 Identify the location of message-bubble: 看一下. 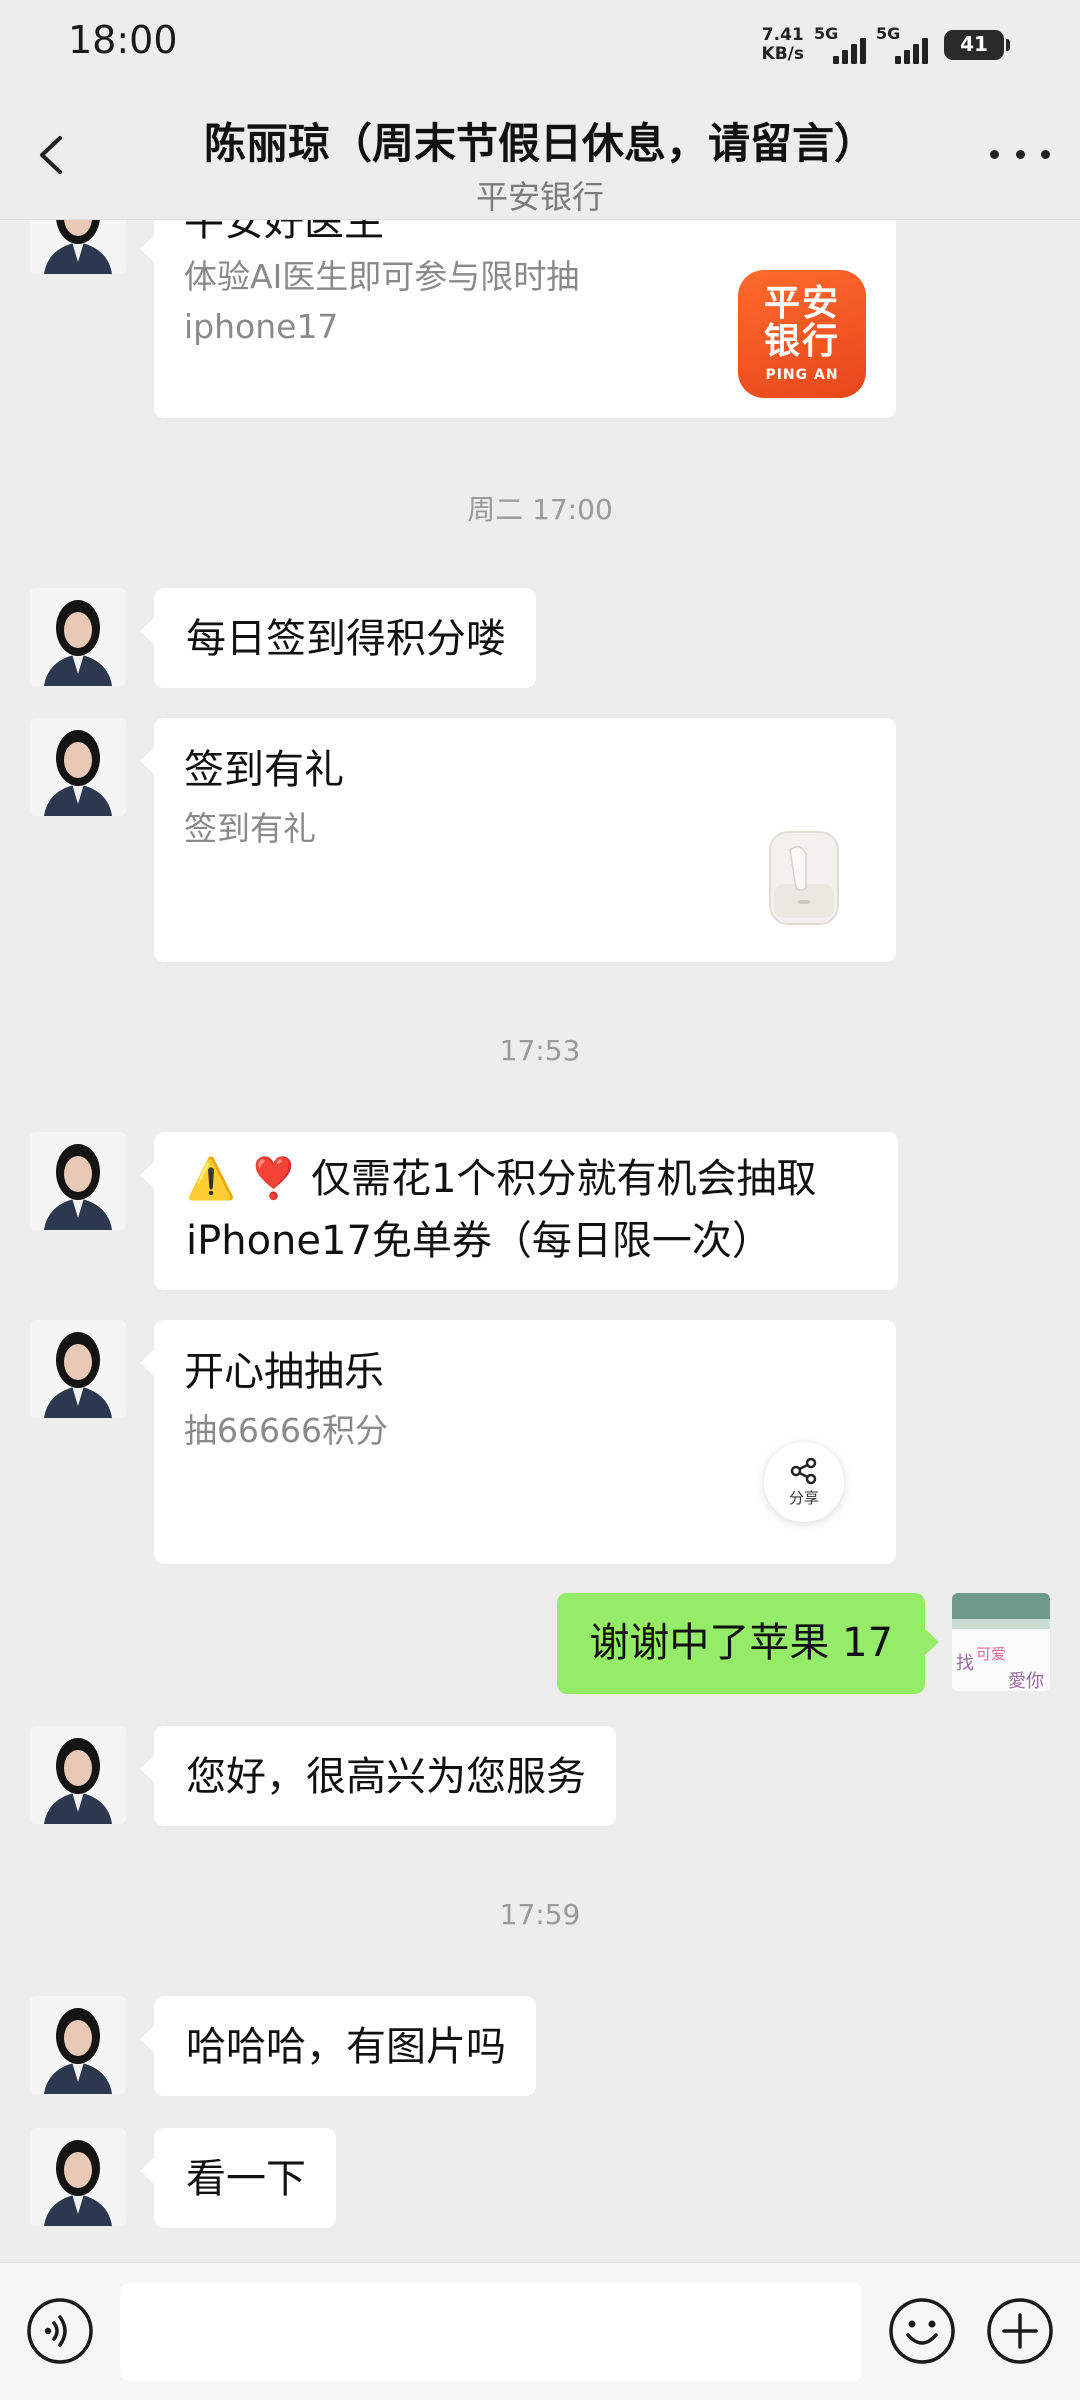
(238, 2178).